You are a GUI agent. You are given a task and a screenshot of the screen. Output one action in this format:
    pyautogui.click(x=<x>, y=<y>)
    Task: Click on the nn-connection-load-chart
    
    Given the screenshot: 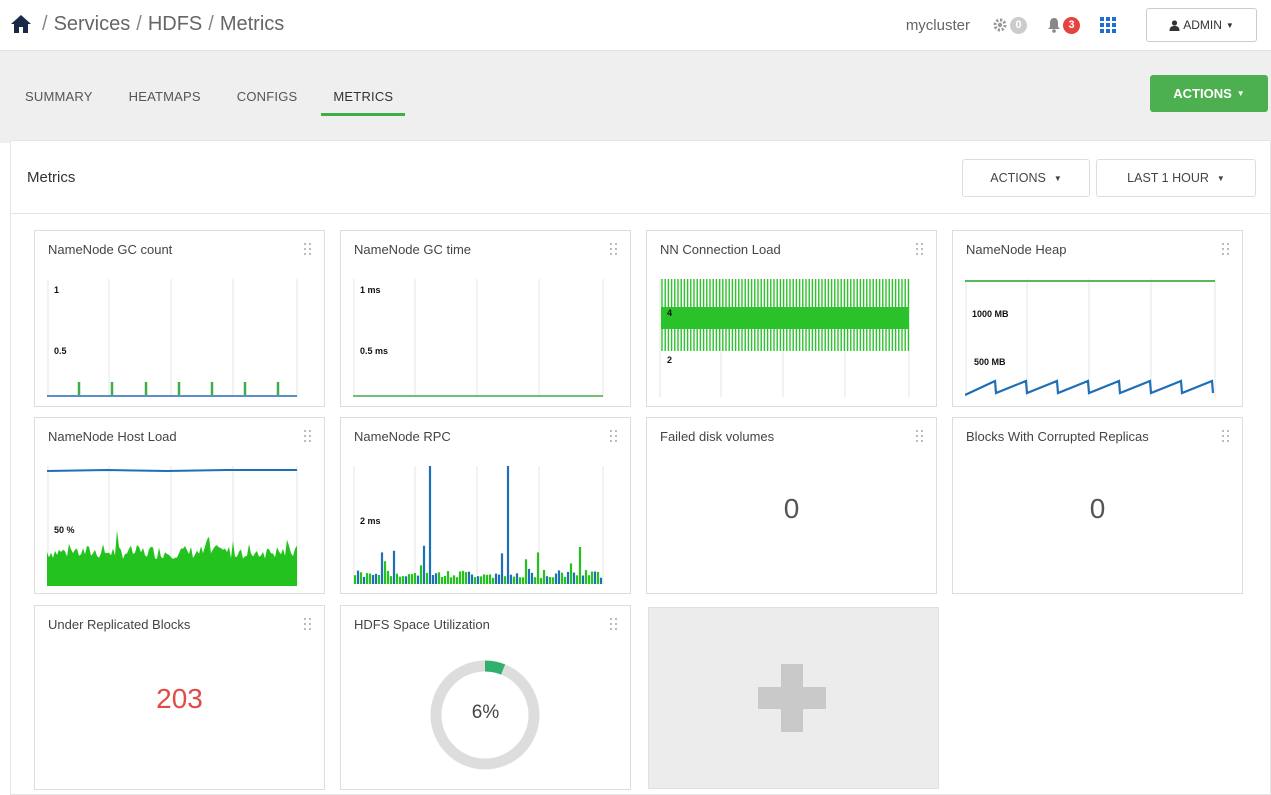 What is the action you would take?
    pyautogui.click(x=784, y=338)
    